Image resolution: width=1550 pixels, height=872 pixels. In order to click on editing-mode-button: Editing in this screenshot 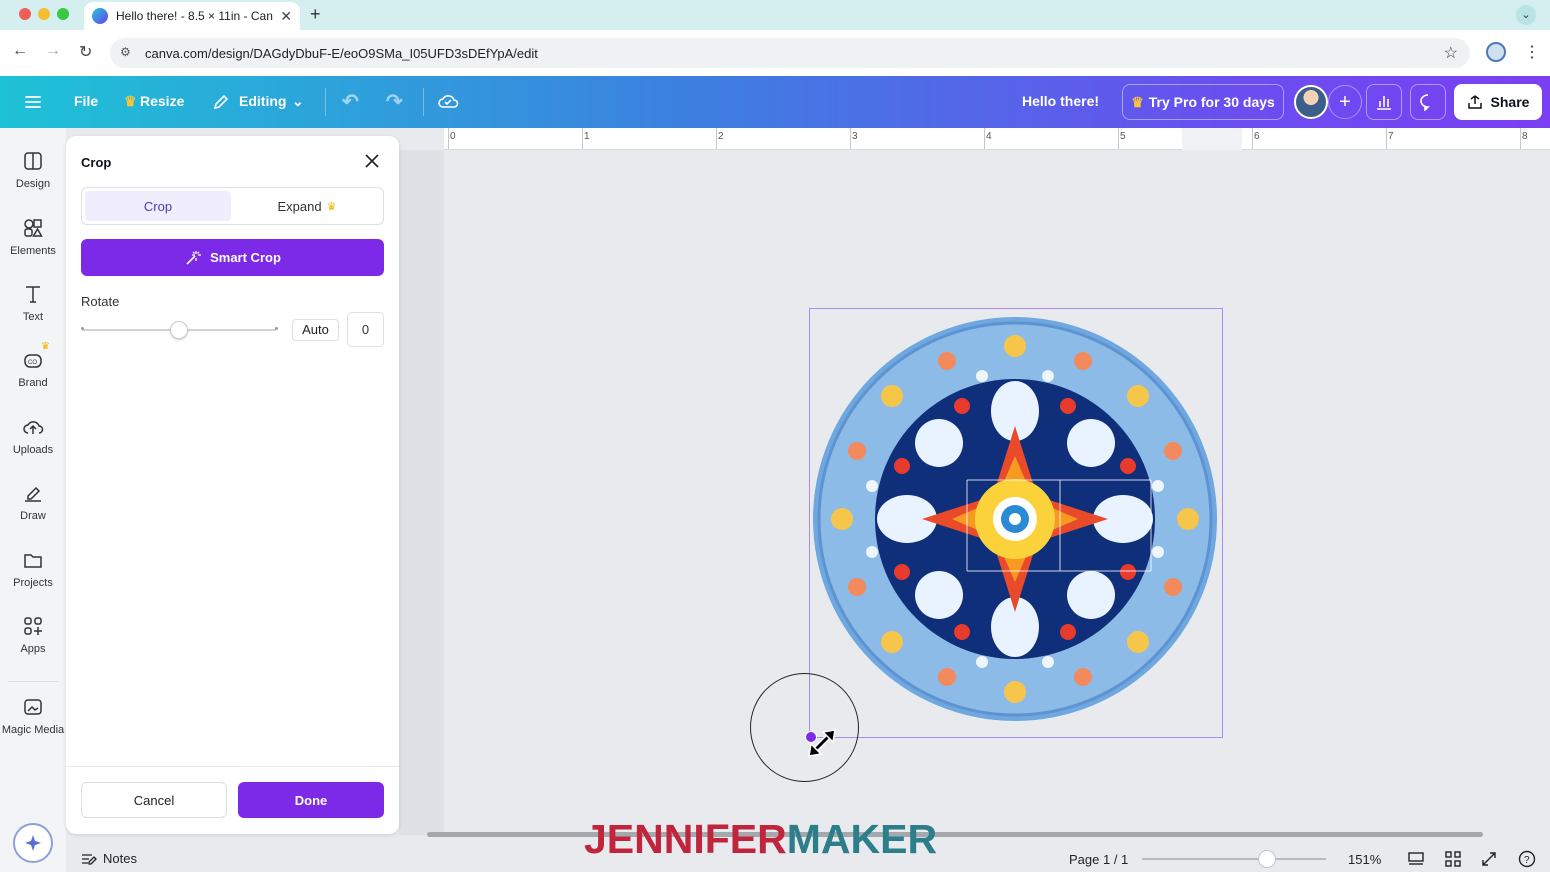, I will do `click(262, 101)`.